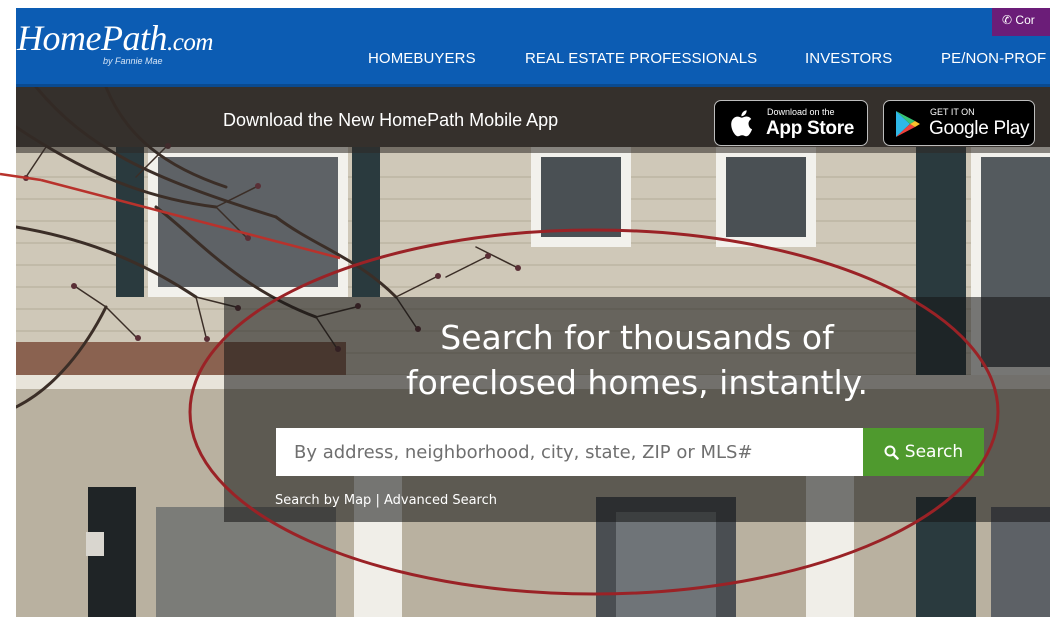 This screenshot has width=1050, height=617. What do you see at coordinates (908, 124) in the screenshot?
I see `google-play-icon` at bounding box center [908, 124].